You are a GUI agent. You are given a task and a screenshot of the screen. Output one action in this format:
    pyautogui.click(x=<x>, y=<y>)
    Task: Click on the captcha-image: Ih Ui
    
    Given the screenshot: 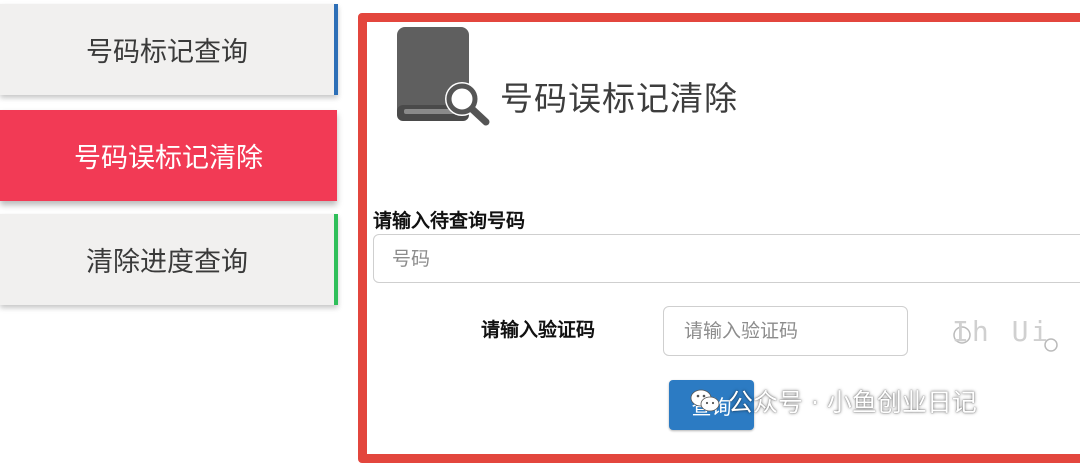 What is the action you would take?
    pyautogui.click(x=1010, y=332)
    